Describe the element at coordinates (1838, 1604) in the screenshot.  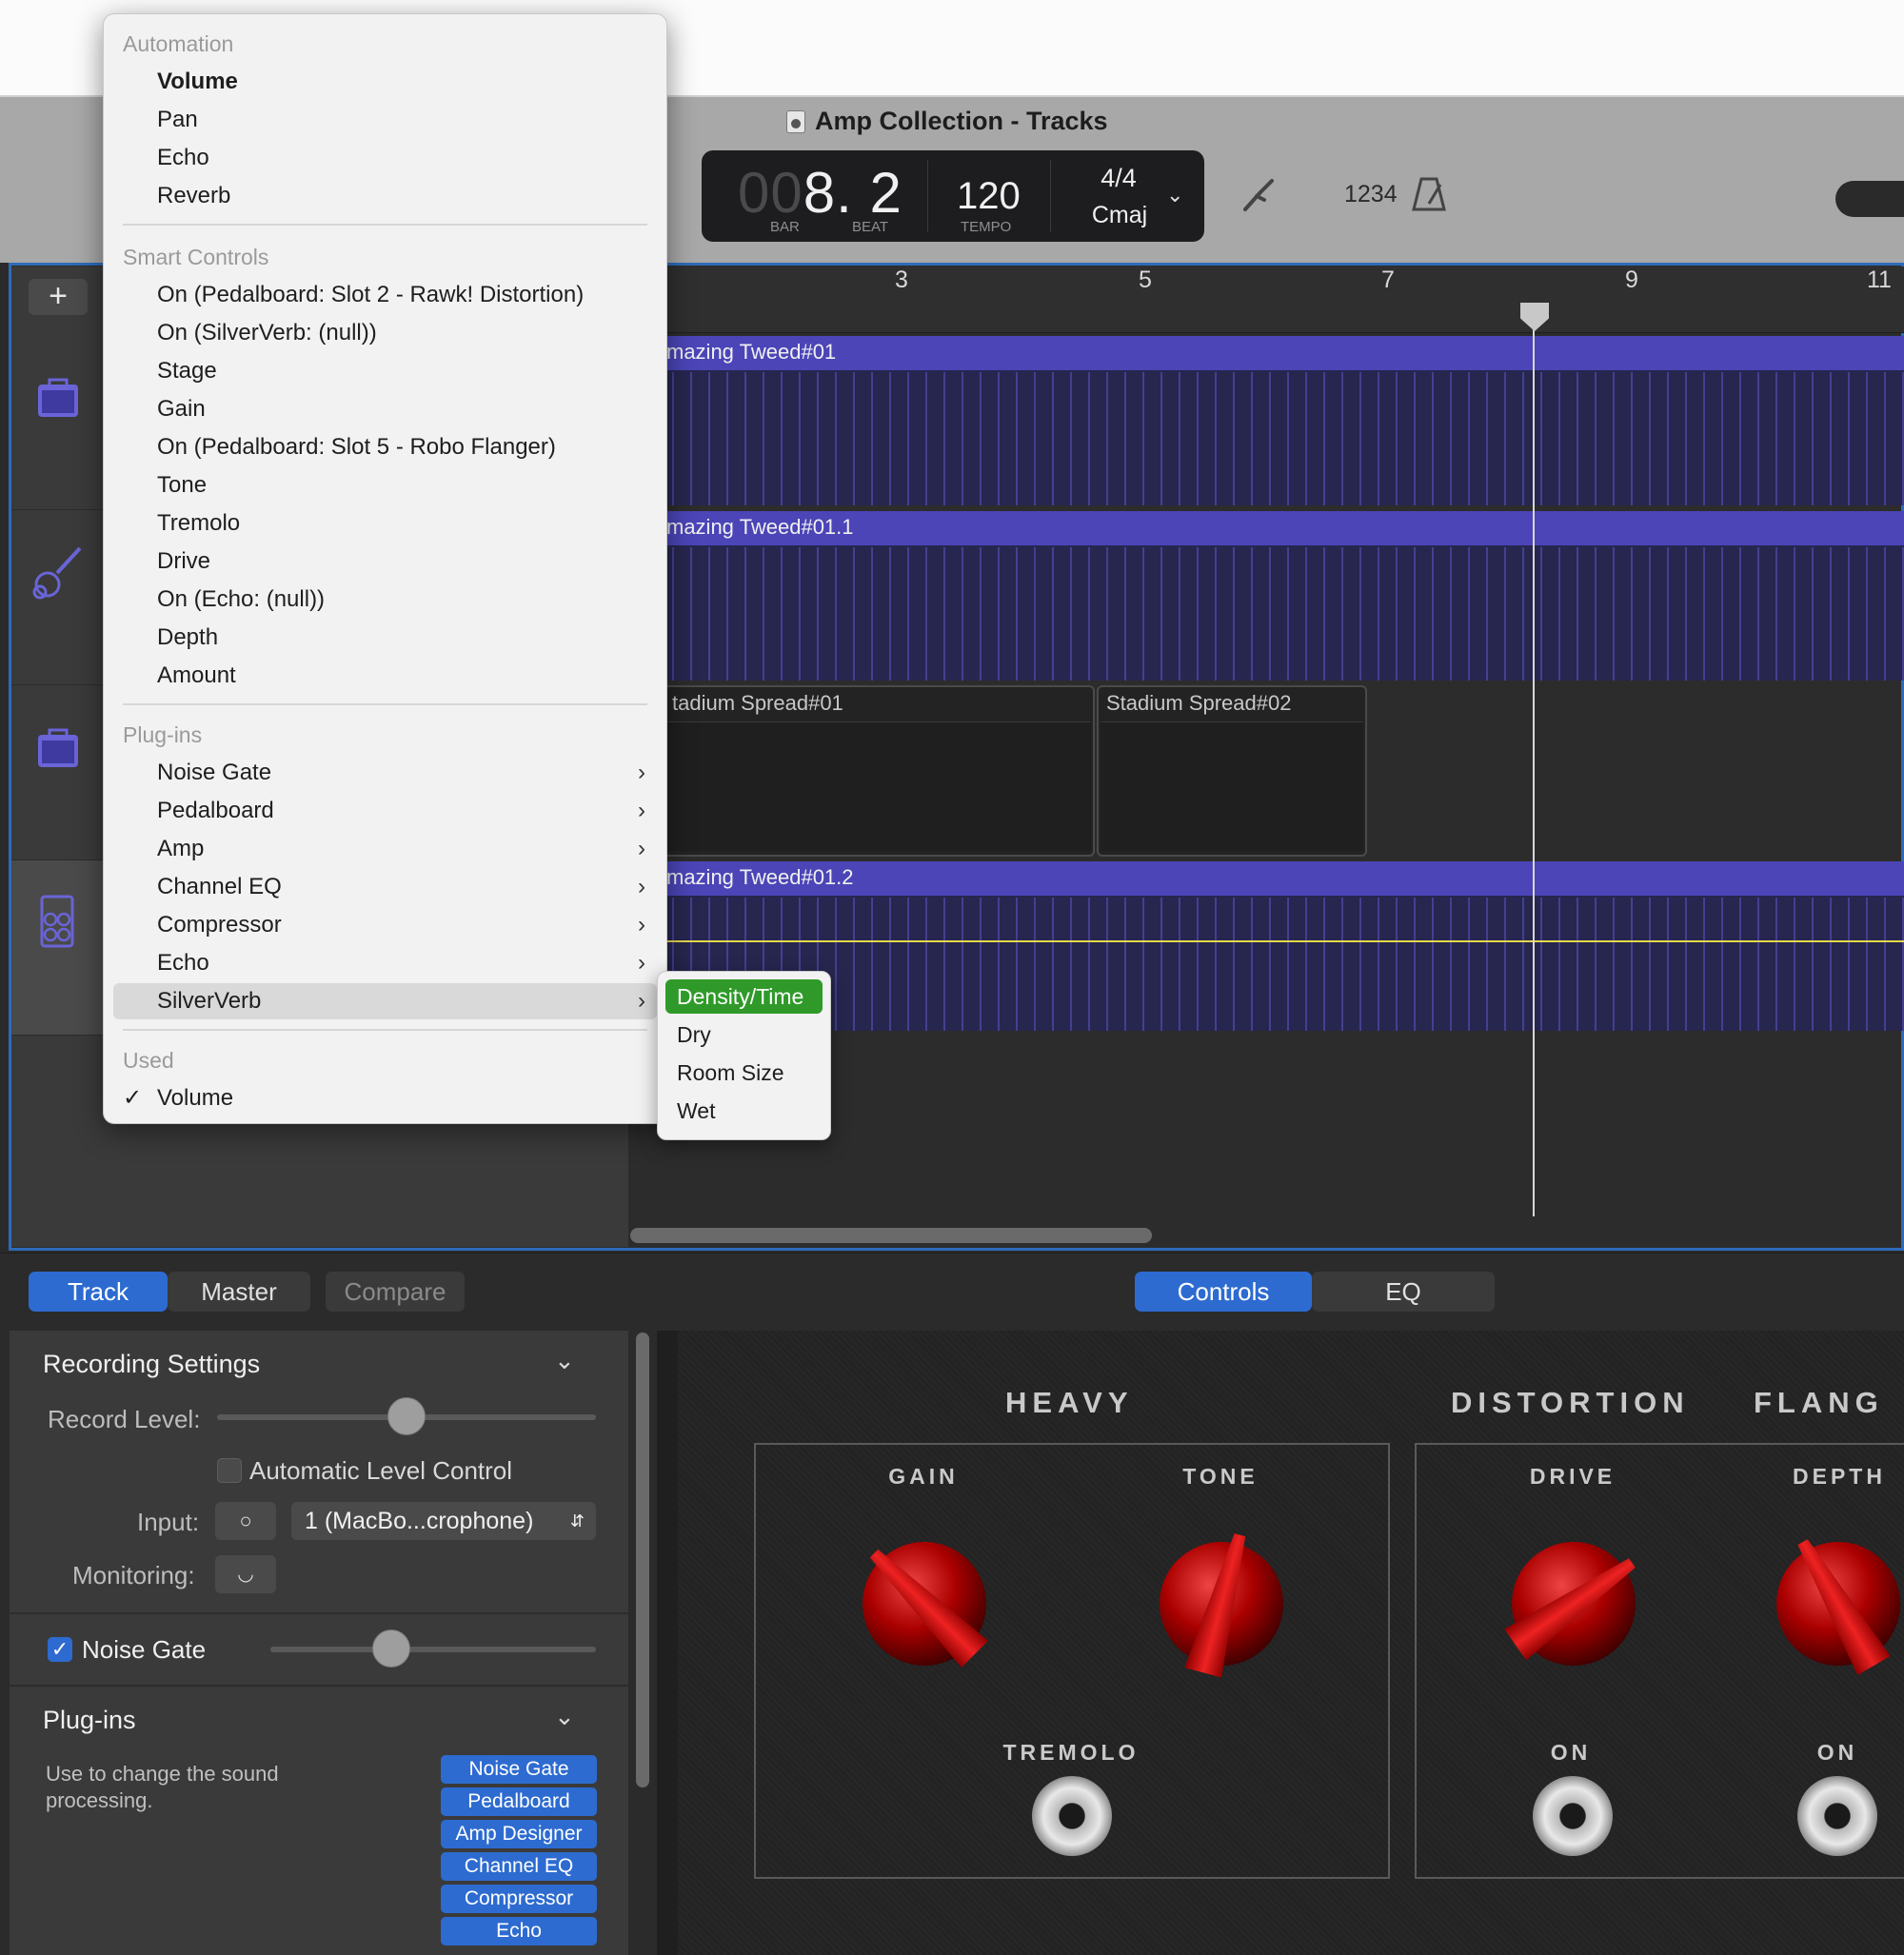
I see `depth-knob` at that location.